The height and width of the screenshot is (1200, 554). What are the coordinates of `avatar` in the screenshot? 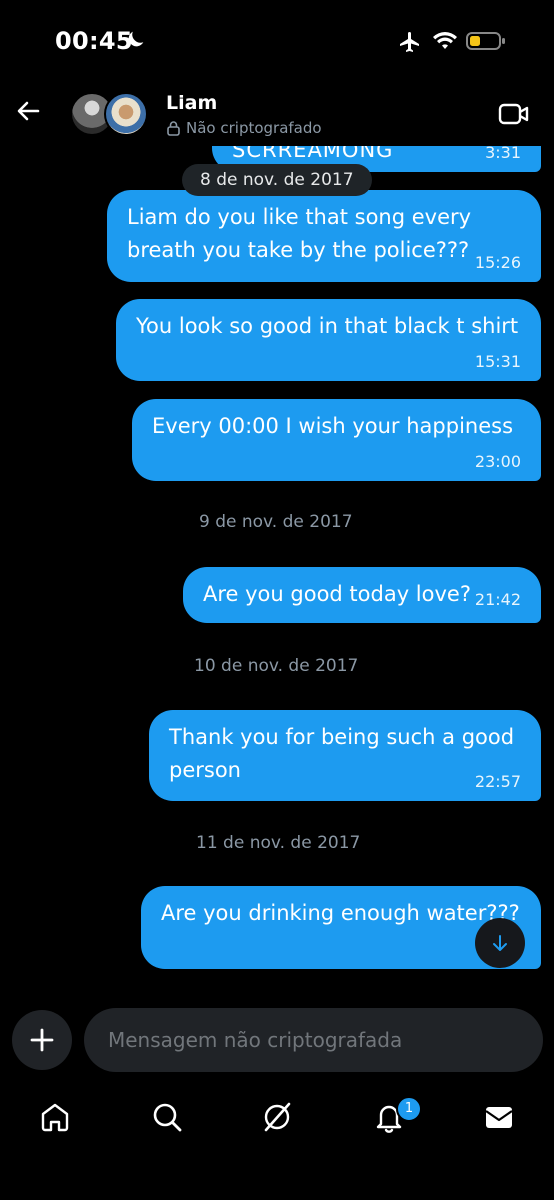 It's located at (126, 114).